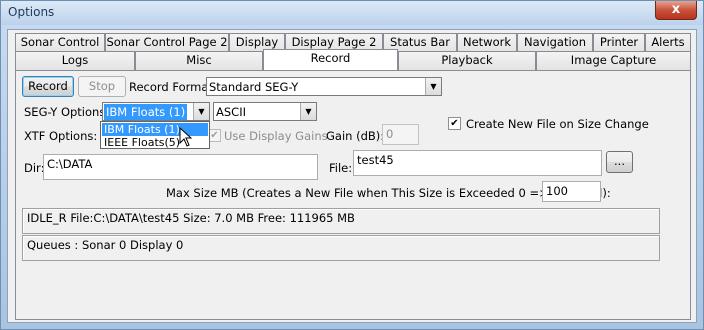 The width and height of the screenshot is (704, 330). I want to click on mouse-pointer-icon, so click(186, 137).